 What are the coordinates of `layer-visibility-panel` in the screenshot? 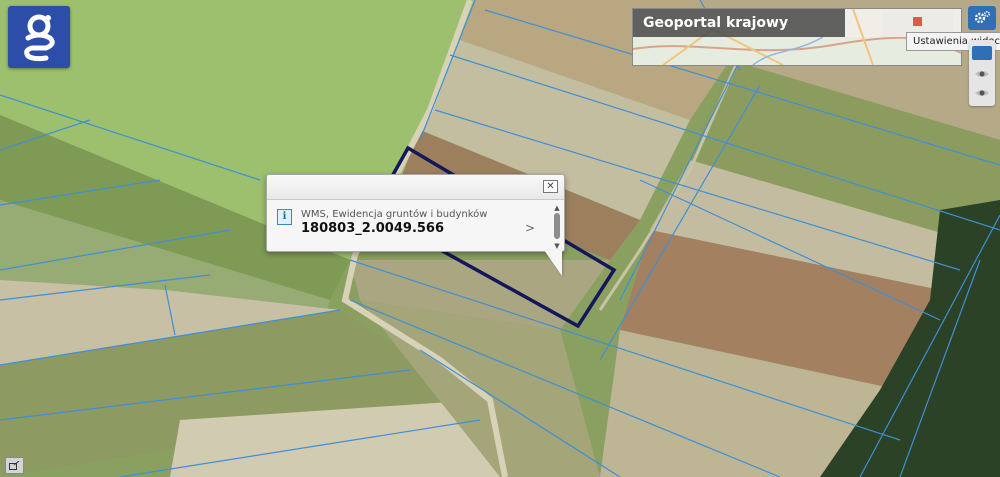 It's located at (982, 73).